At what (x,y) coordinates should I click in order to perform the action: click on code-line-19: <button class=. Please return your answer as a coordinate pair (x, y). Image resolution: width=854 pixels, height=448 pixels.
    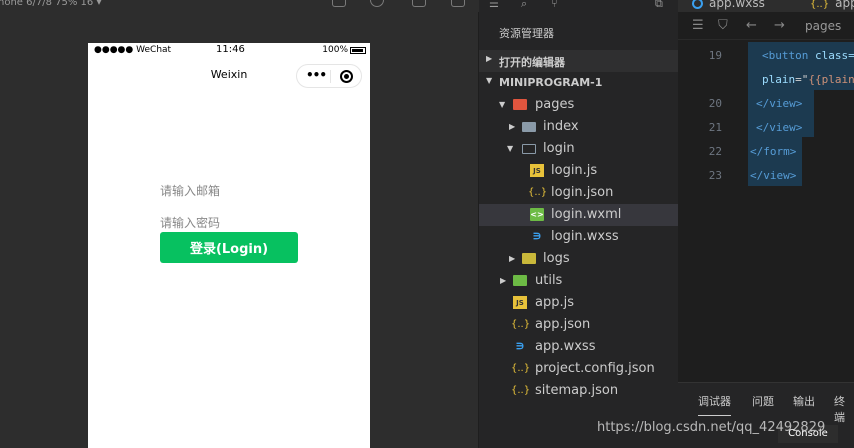
    Looking at the image, I should click on (808, 55).